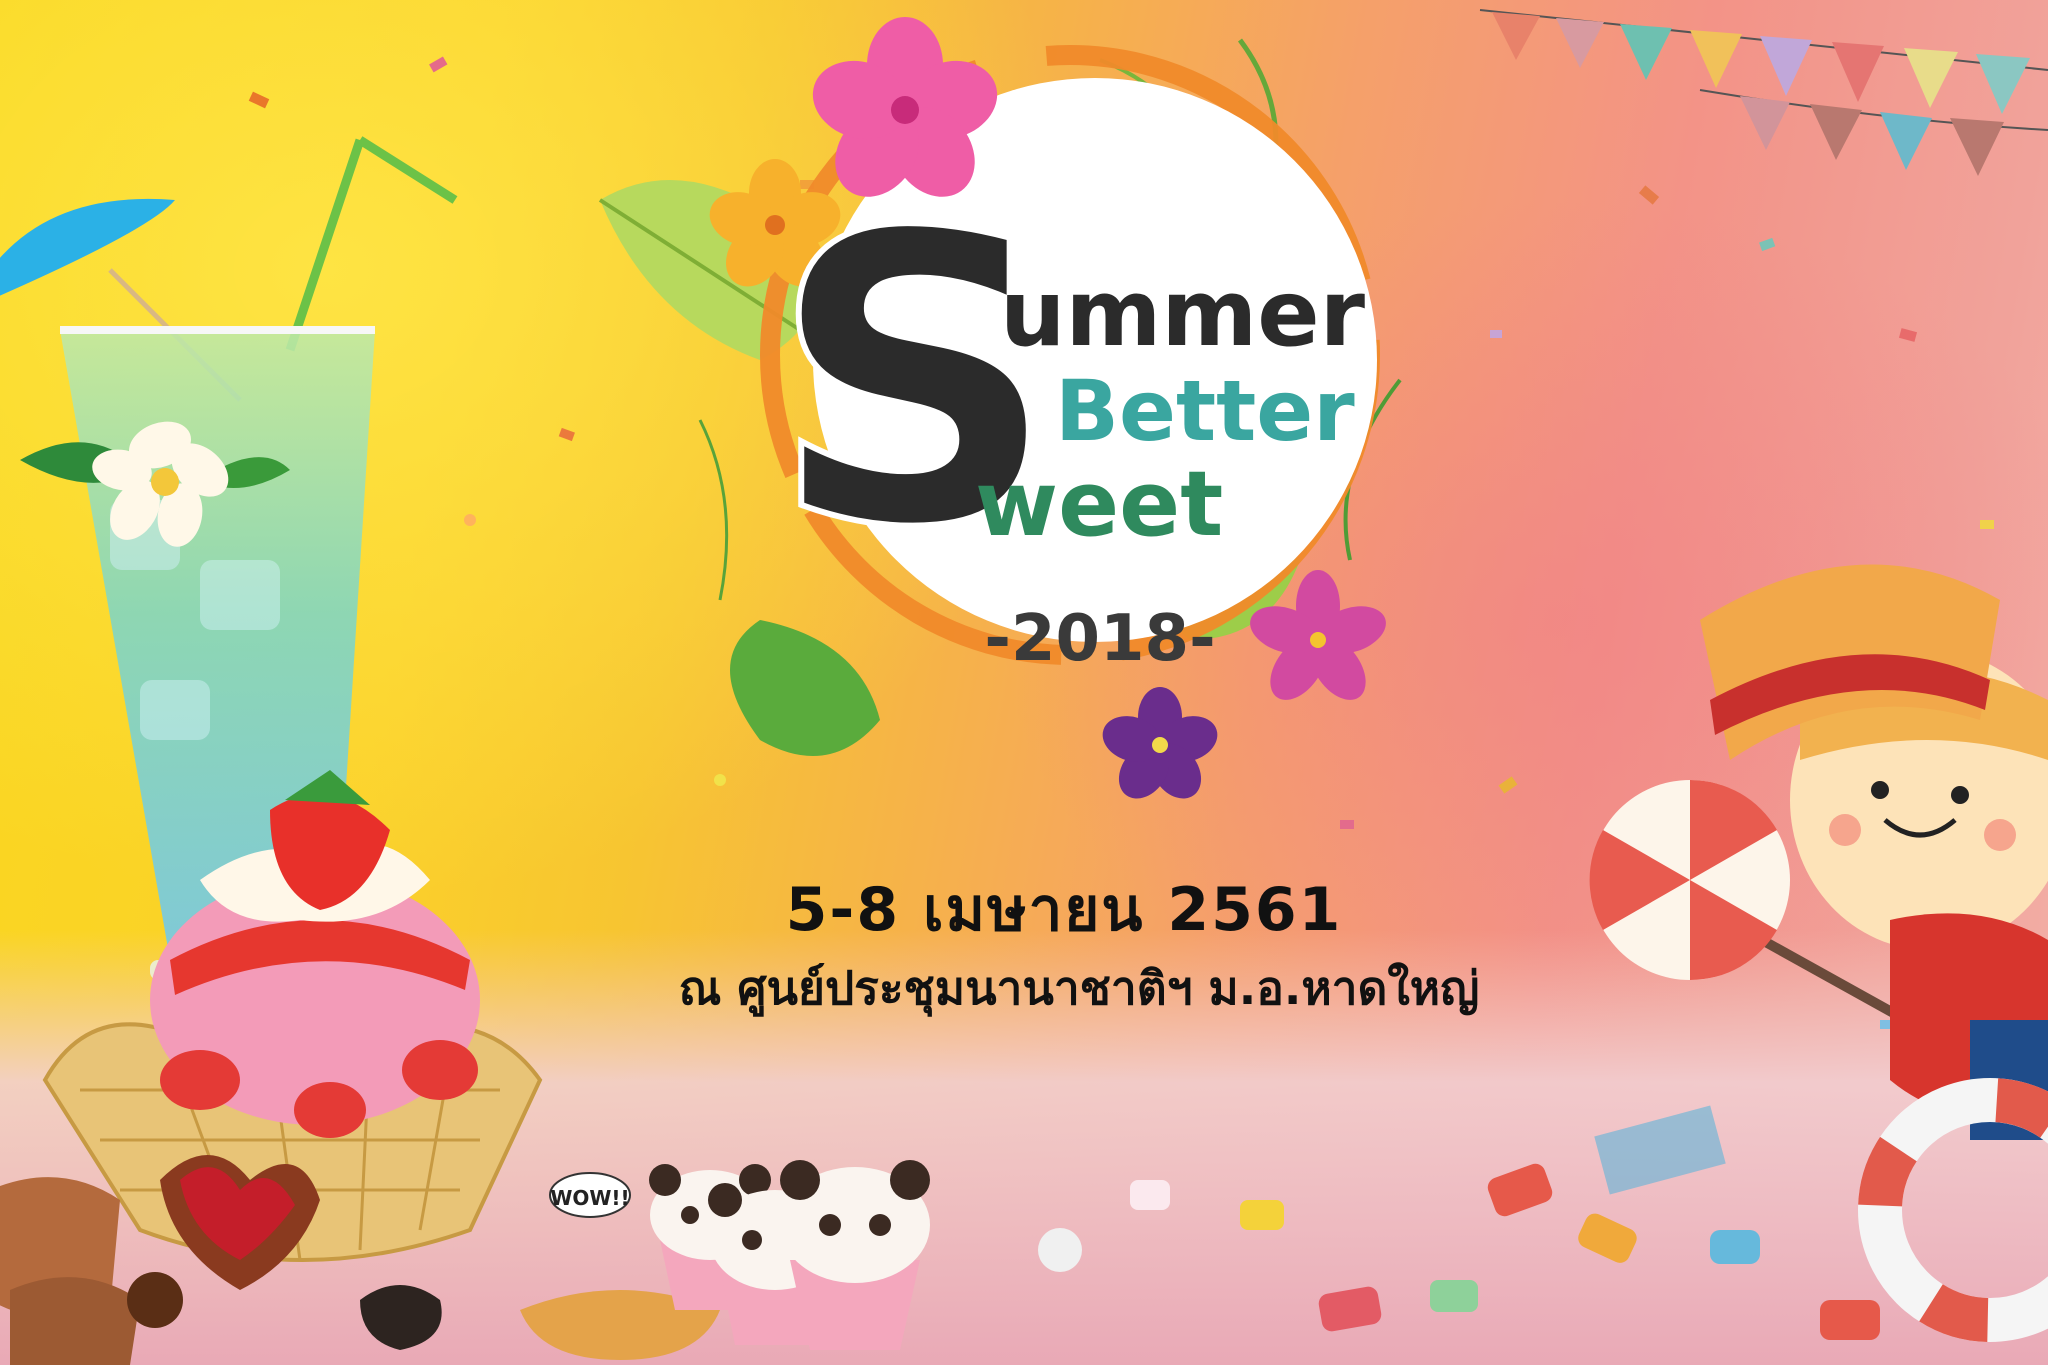  I want to click on event-date: 5-8 เมษายน 2561, so click(1064, 910).